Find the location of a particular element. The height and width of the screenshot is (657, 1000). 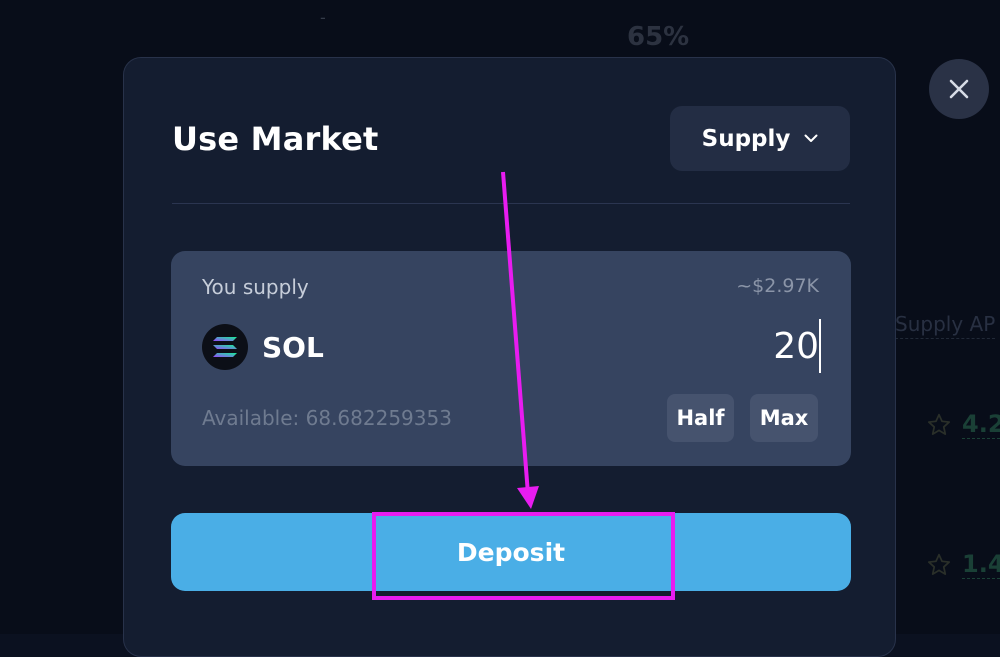

half-button: Half is located at coordinates (700, 418).